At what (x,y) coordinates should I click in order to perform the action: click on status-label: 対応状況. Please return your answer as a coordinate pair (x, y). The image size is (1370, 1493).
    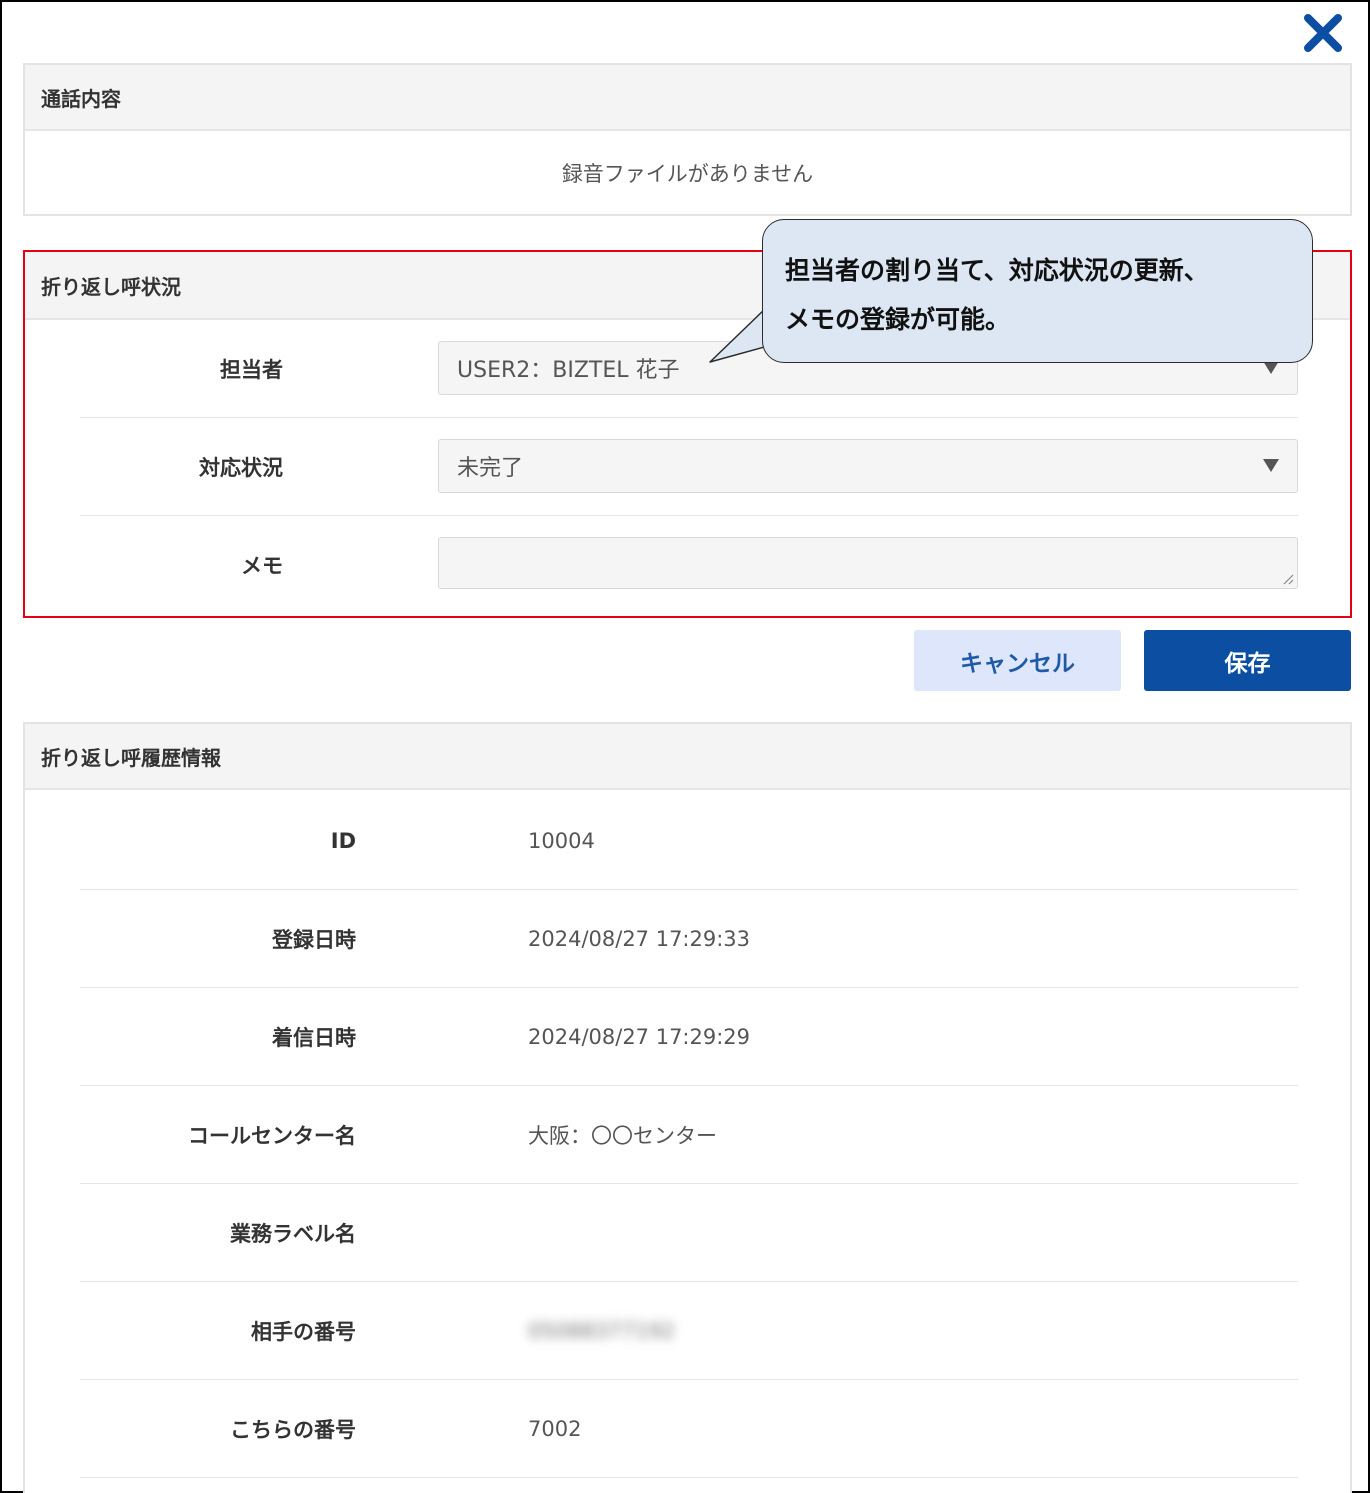
    Looking at the image, I should click on (241, 468).